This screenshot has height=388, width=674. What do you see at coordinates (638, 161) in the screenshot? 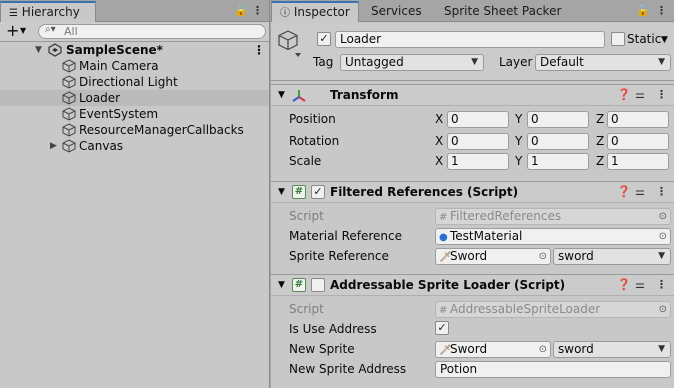
I see `scale-z-field: 1` at bounding box center [638, 161].